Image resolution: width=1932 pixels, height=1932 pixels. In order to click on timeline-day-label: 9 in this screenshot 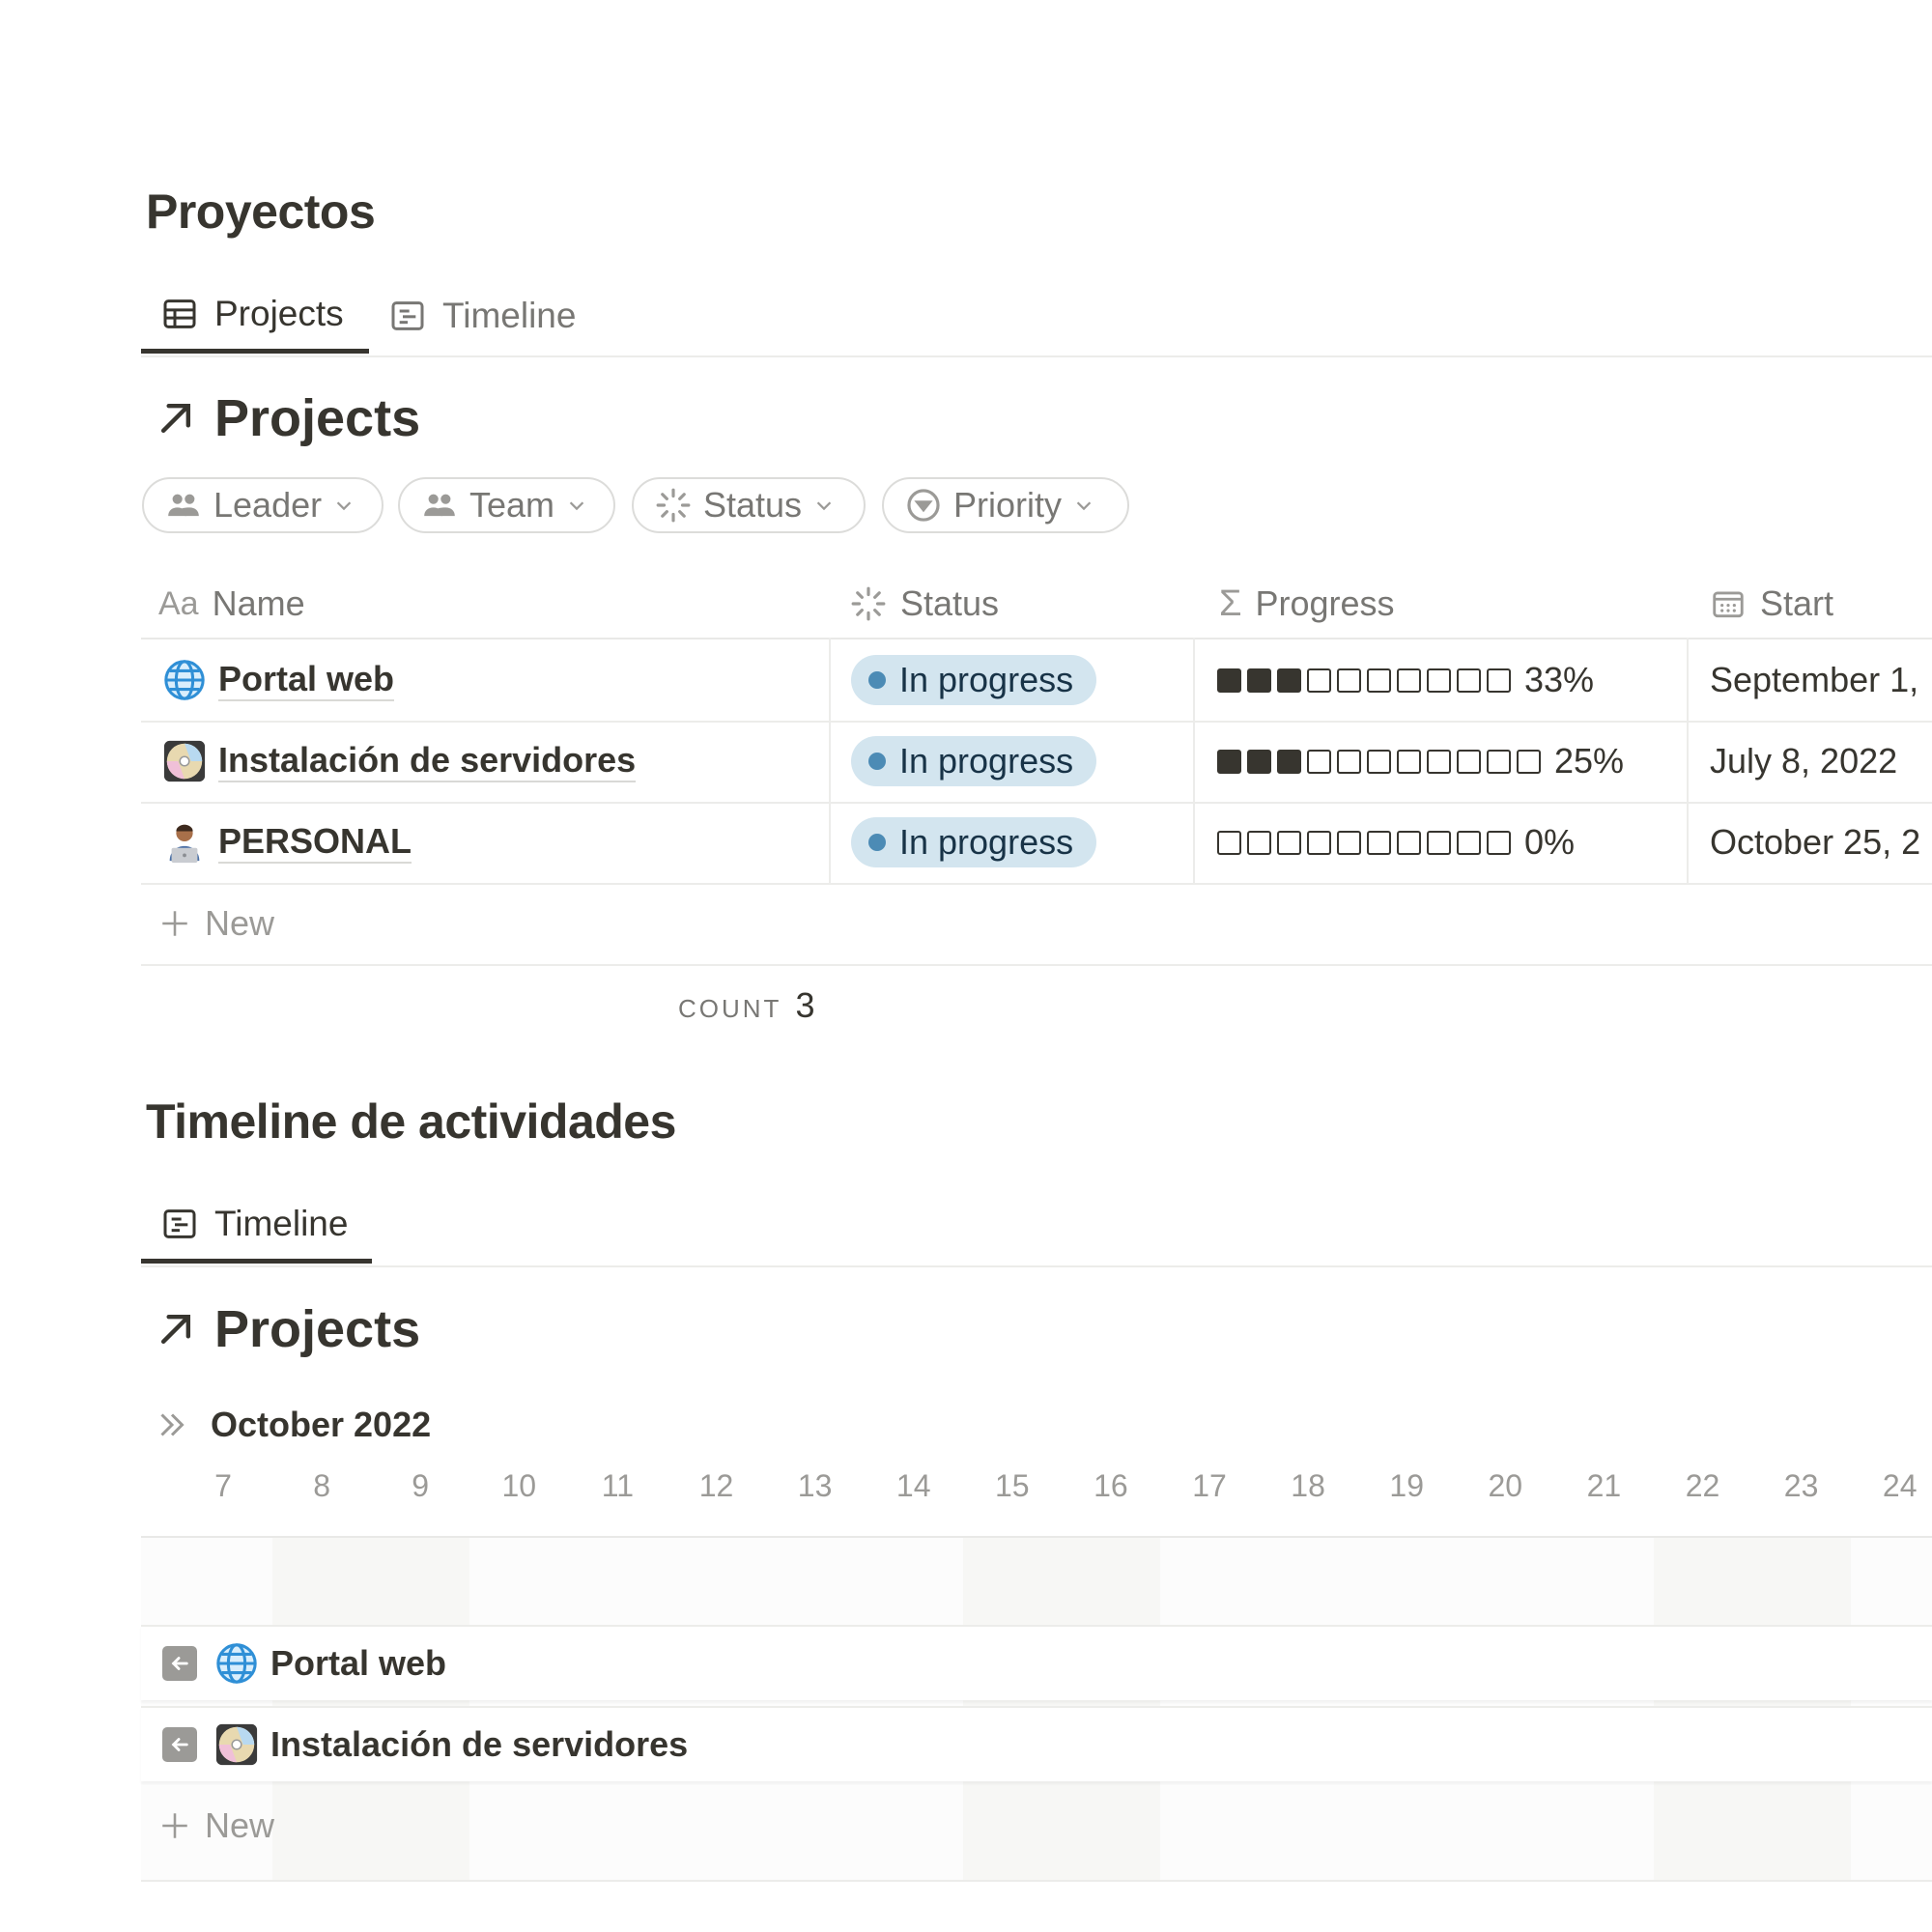, I will do `click(421, 1485)`.